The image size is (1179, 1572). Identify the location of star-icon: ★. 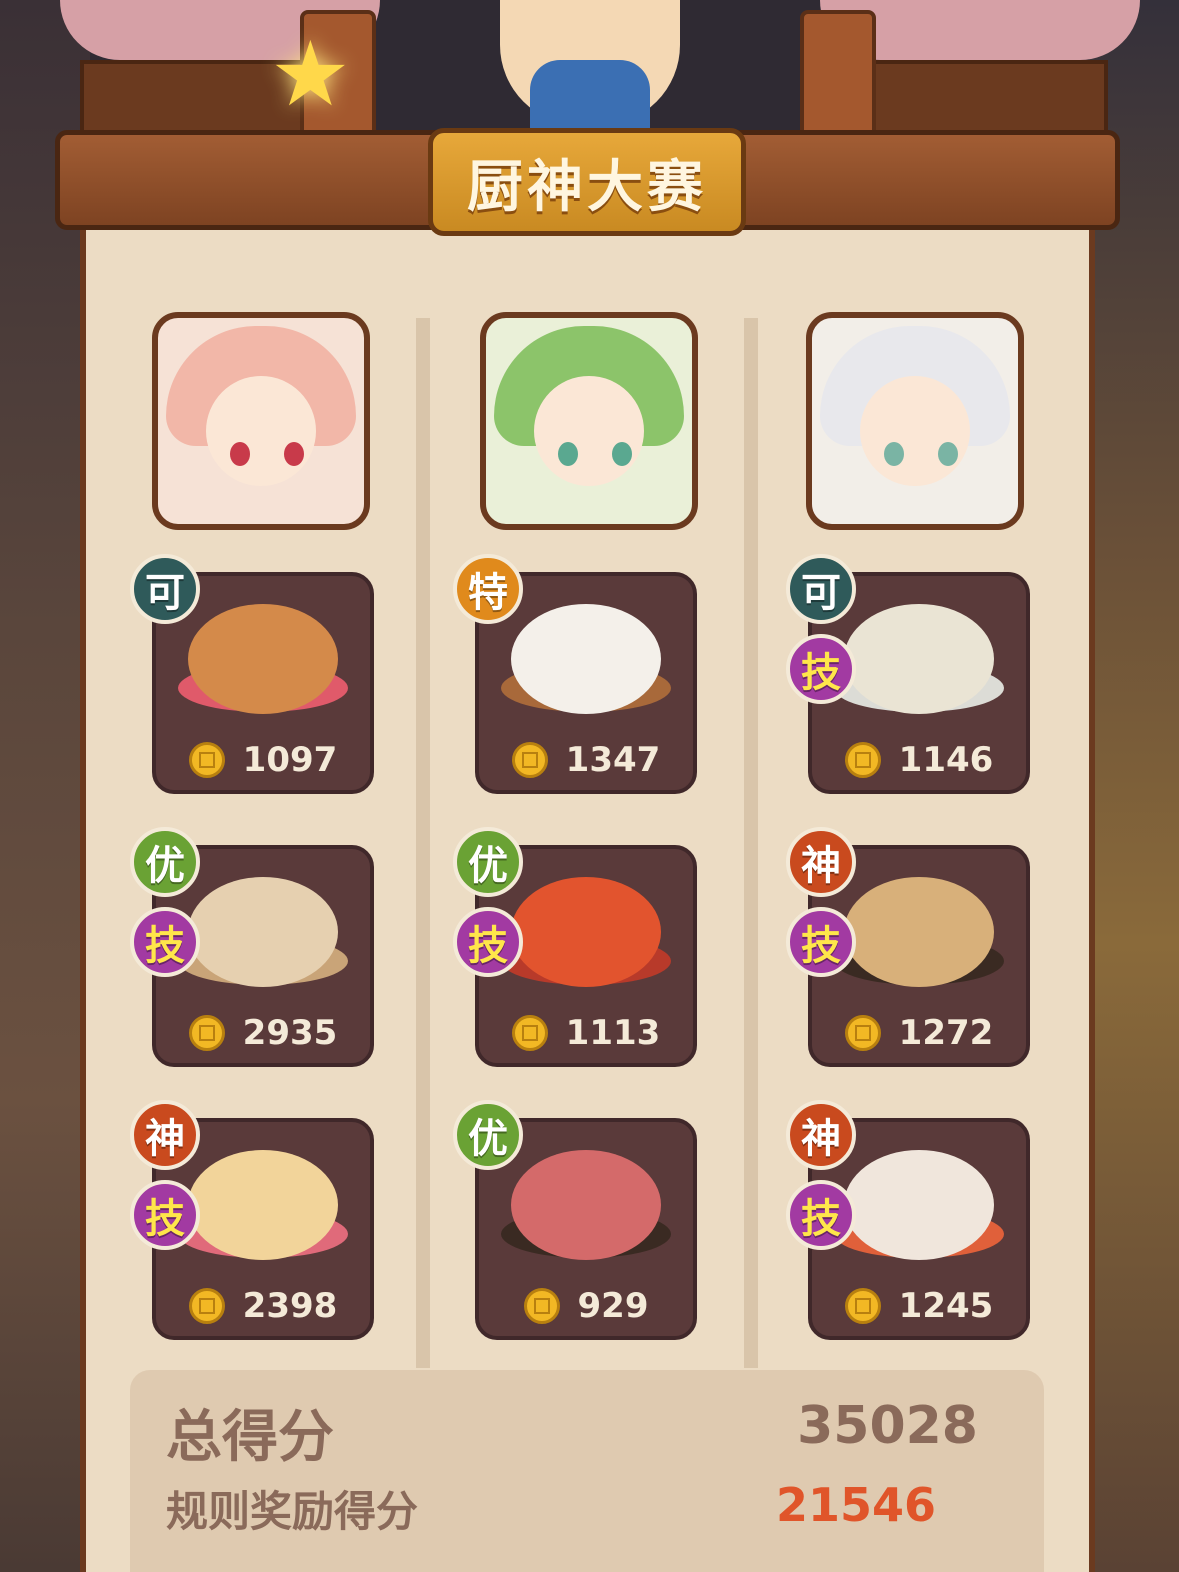
(310, 74).